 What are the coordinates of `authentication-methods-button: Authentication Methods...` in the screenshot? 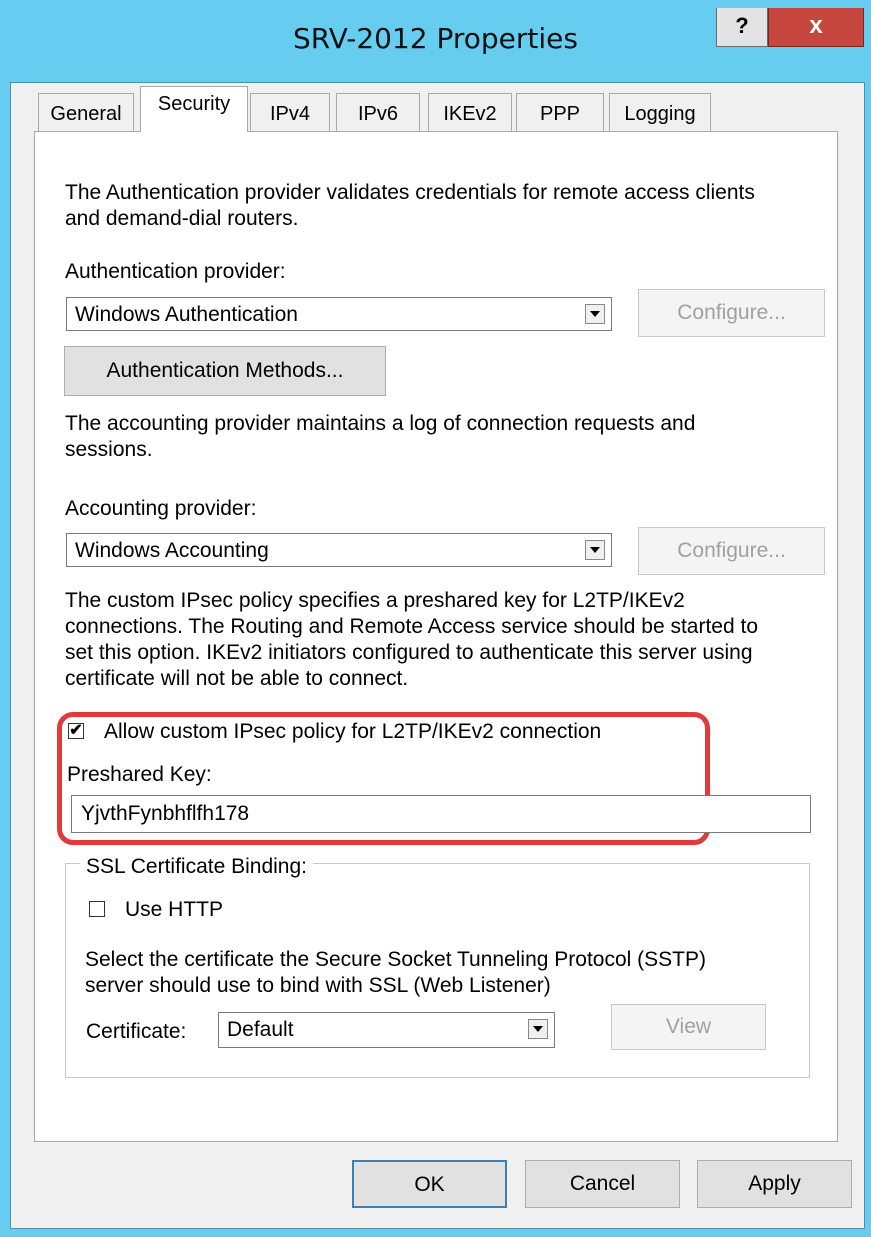 It's located at (225, 371).